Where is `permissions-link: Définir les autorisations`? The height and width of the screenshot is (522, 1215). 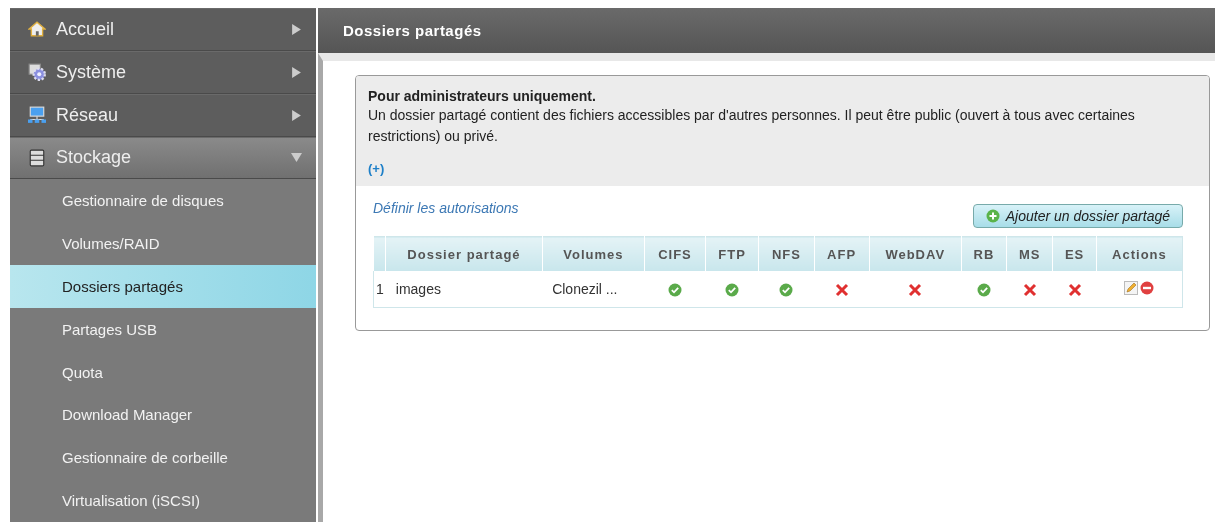
permissions-link: Définir les autorisations is located at coordinates (446, 208).